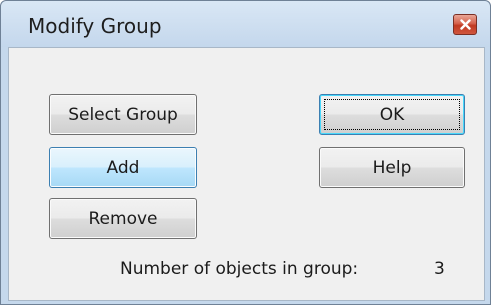 This screenshot has height=305, width=491. I want to click on help-button: Help, so click(392, 167).